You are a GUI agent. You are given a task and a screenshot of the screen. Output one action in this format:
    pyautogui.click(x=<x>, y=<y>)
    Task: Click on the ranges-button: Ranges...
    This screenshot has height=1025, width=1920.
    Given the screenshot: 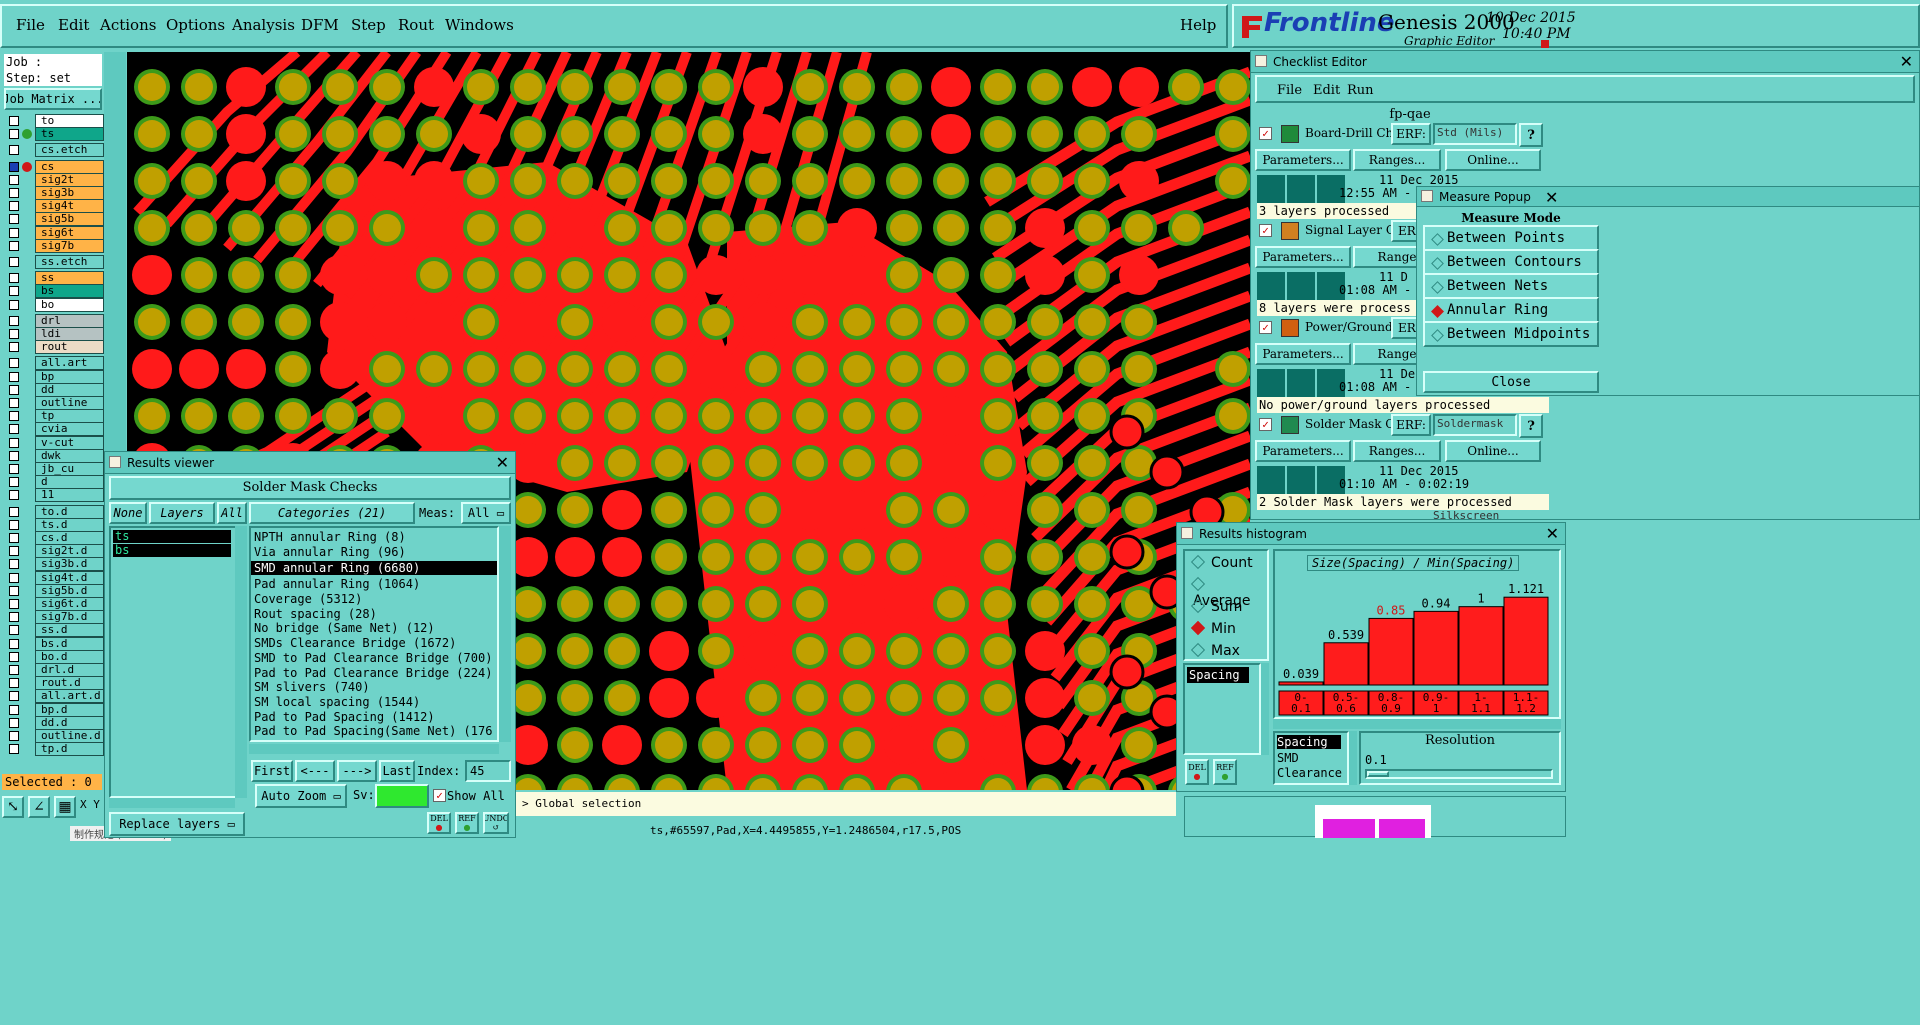 What is the action you would take?
    pyautogui.click(x=1397, y=451)
    